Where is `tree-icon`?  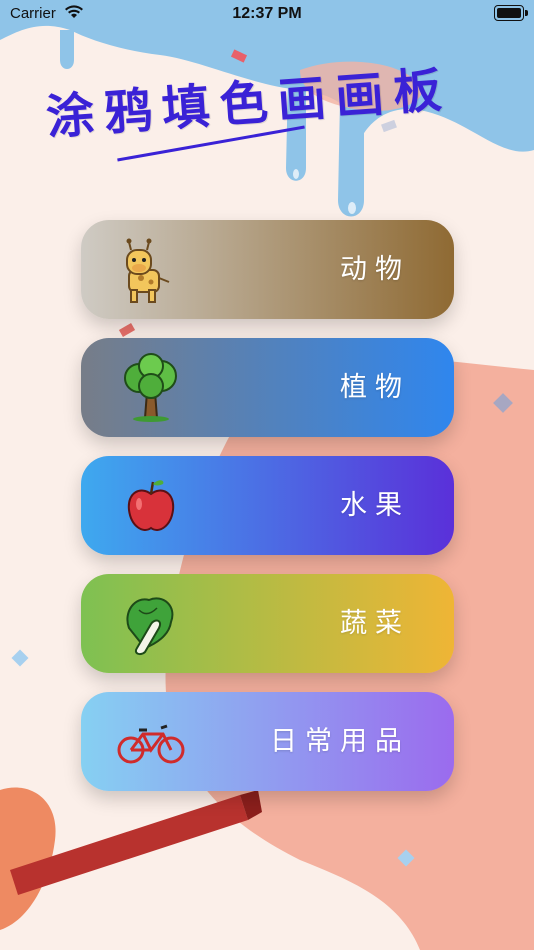 tree-icon is located at coordinates (150, 387).